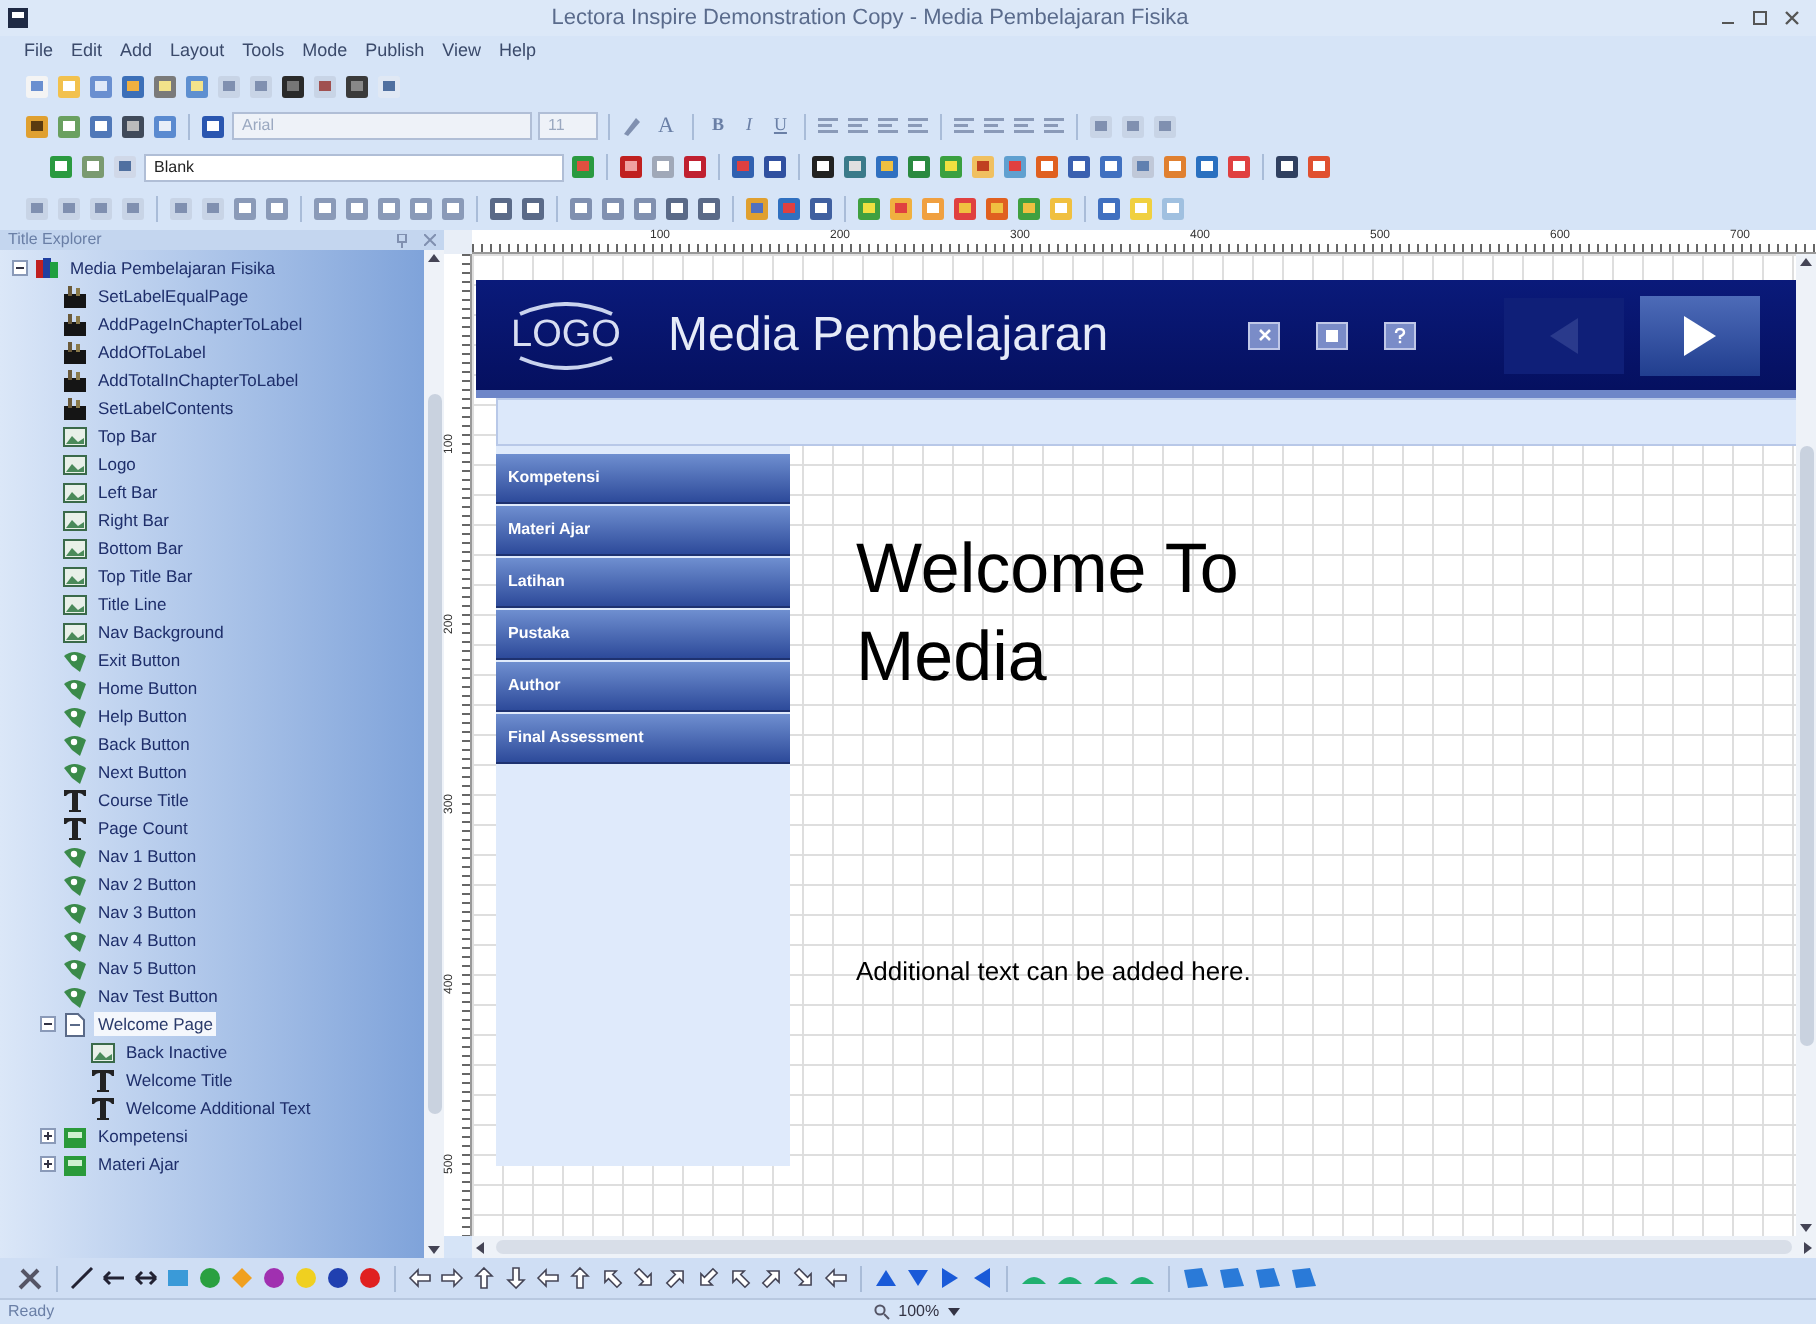 The image size is (1816, 1324). I want to click on tree-item: Next Button, so click(142, 772).